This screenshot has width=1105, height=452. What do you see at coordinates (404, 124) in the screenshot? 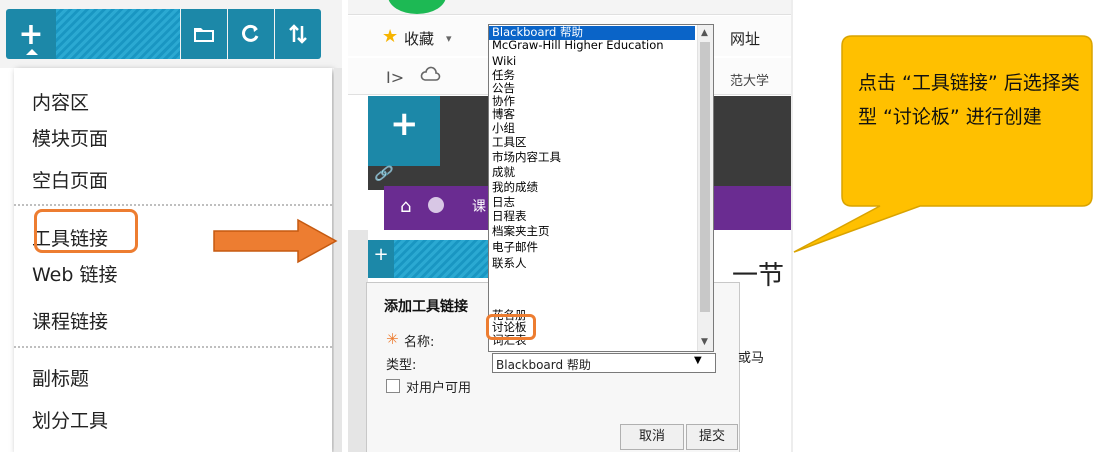
I see `plus-icon: +` at bounding box center [404, 124].